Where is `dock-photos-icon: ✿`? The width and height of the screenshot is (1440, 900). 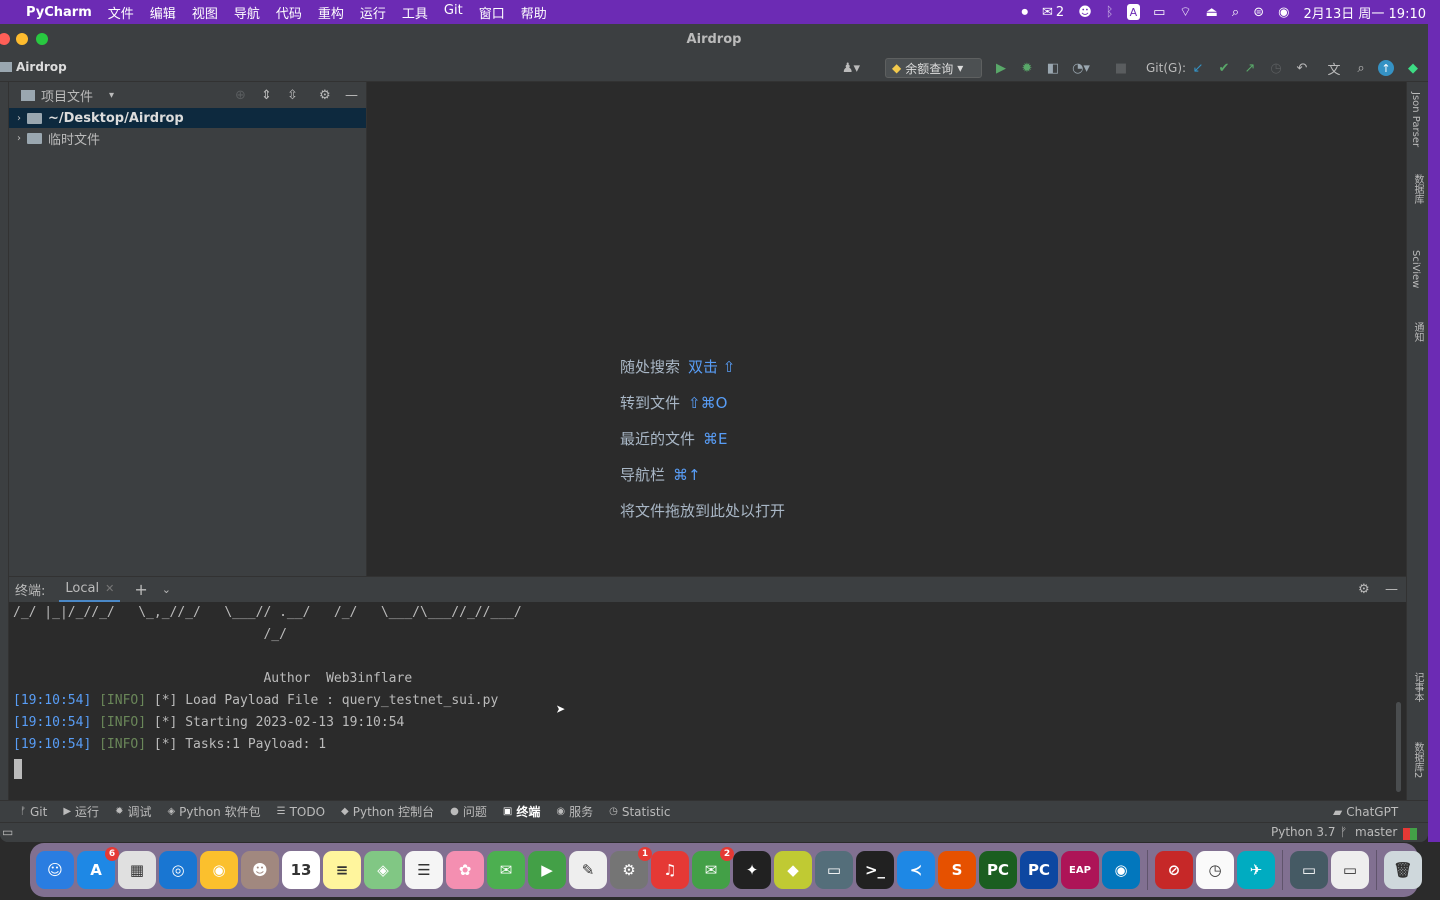 dock-photos-icon: ✿ is located at coordinates (465, 870).